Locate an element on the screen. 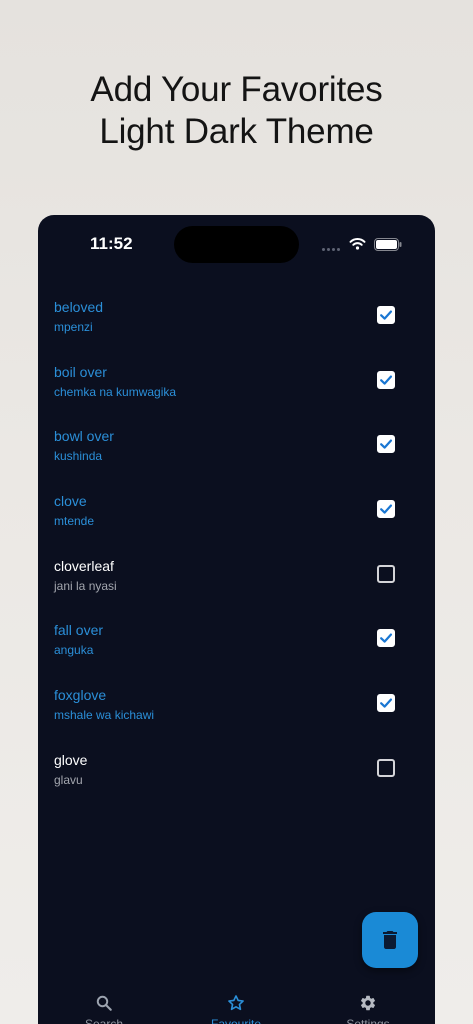 The height and width of the screenshot is (1024, 473). list-item: clove mtende is located at coordinates (236, 513).